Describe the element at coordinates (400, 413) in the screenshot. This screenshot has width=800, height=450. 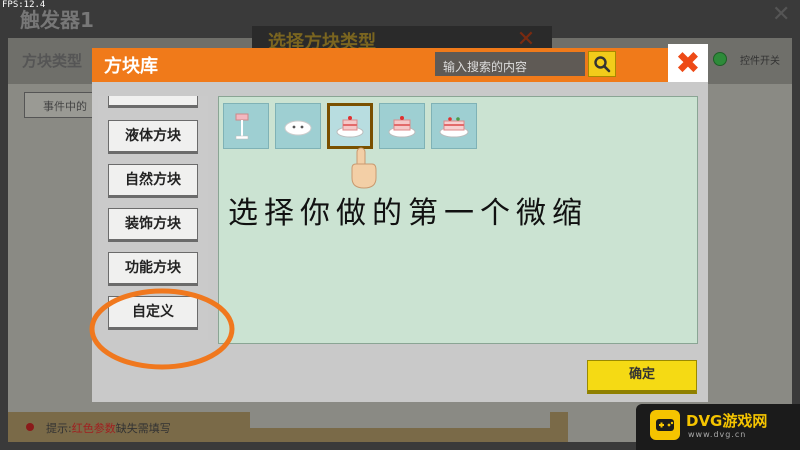
I see `select-window-body` at that location.